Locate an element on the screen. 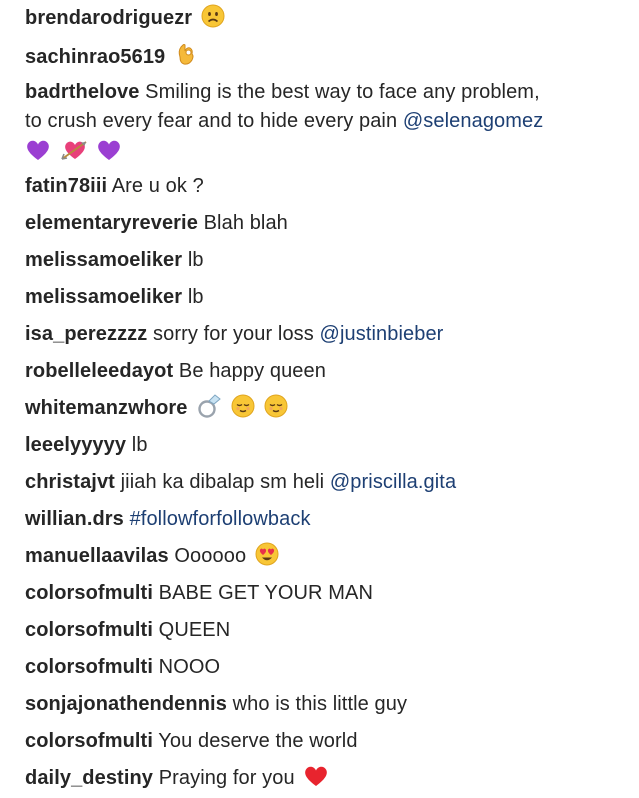 This screenshot has height=798, width=639. comment-text: NOOO is located at coordinates (189, 667).